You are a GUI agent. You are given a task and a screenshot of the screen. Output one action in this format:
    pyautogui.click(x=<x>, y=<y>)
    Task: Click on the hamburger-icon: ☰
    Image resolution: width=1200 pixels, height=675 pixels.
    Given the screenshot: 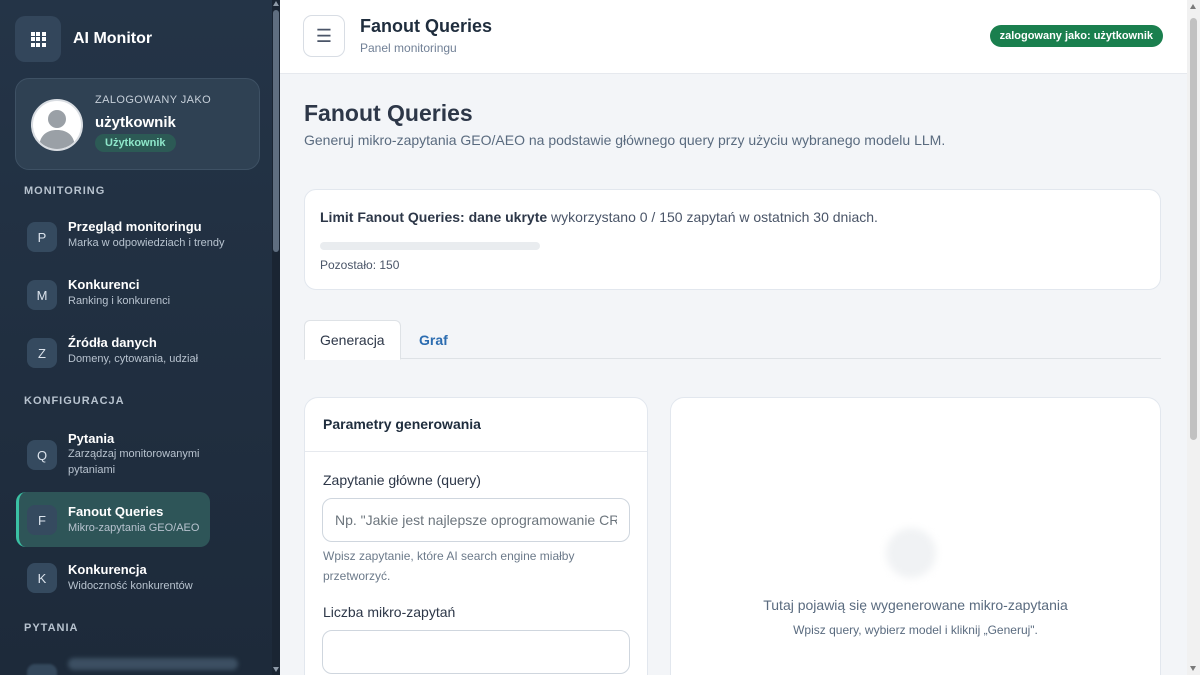 What is the action you would take?
    pyautogui.click(x=324, y=35)
    